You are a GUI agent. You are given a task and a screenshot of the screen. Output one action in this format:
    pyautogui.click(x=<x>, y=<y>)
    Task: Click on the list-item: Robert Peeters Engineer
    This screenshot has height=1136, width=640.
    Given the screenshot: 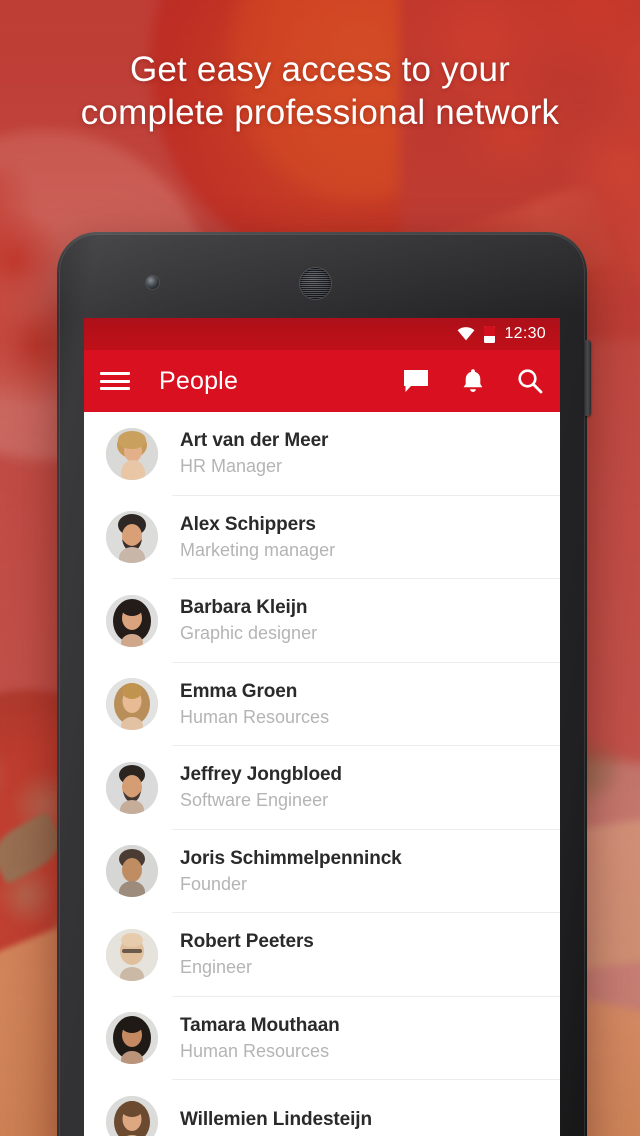 What is the action you would take?
    pyautogui.click(x=322, y=955)
    